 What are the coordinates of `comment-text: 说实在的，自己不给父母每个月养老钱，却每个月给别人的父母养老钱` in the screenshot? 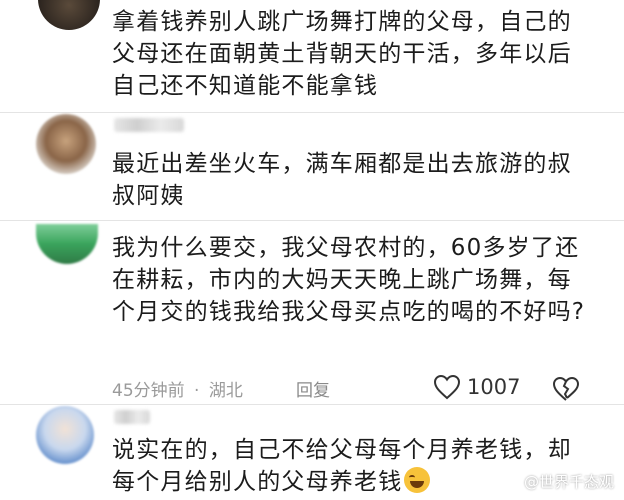 It's located at (352, 466).